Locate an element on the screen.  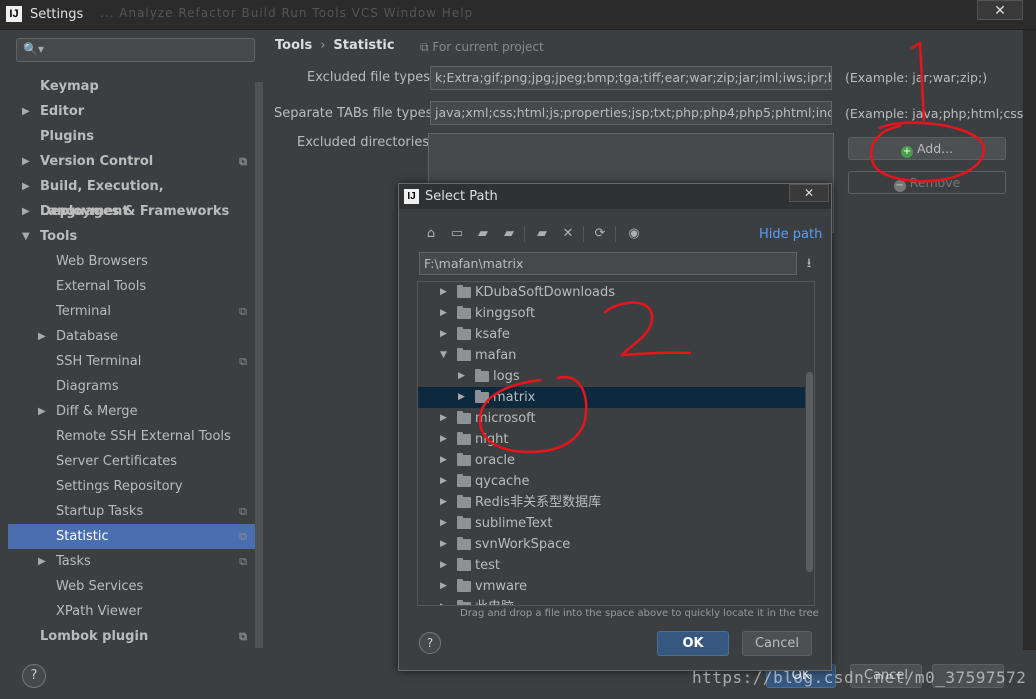
sidebar-item-label: Server Certificates is located at coordinates (117, 461).